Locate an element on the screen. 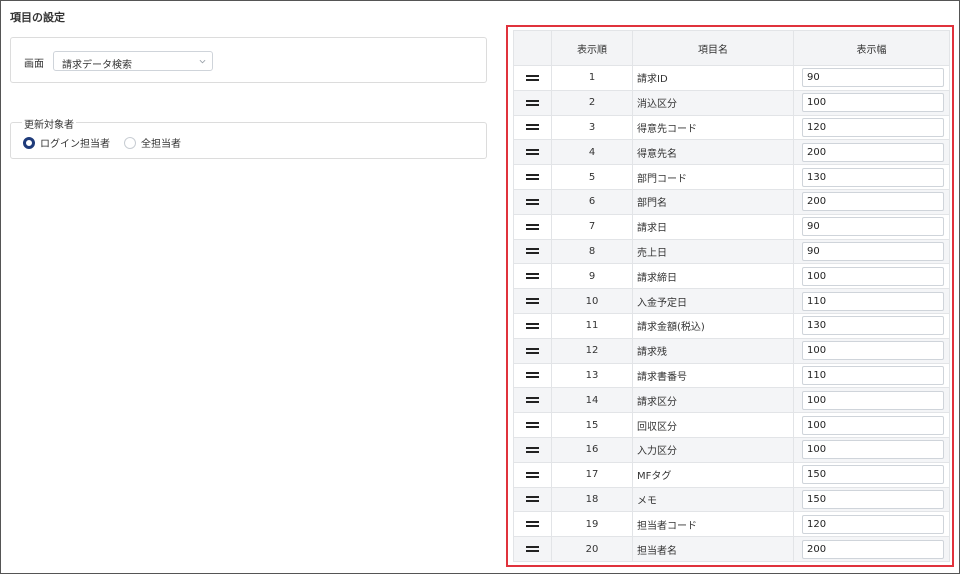 The image size is (960, 574). radio-all-users is located at coordinates (130, 142).